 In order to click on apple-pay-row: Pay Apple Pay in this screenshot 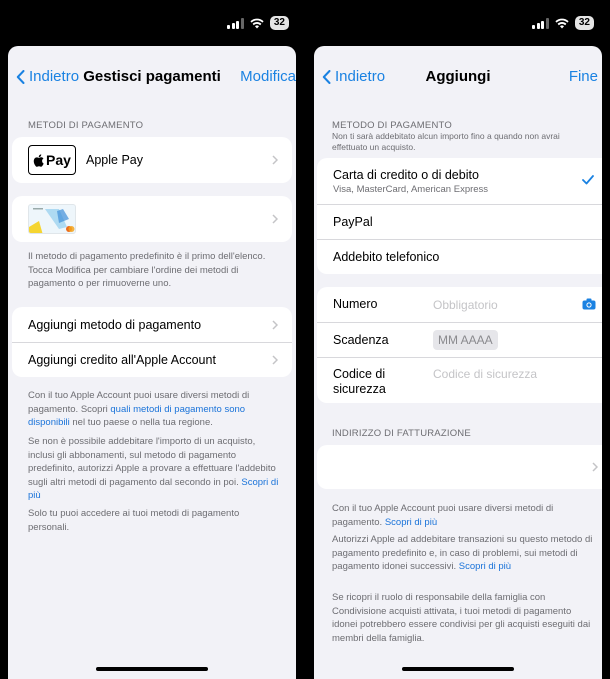, I will do `click(152, 160)`.